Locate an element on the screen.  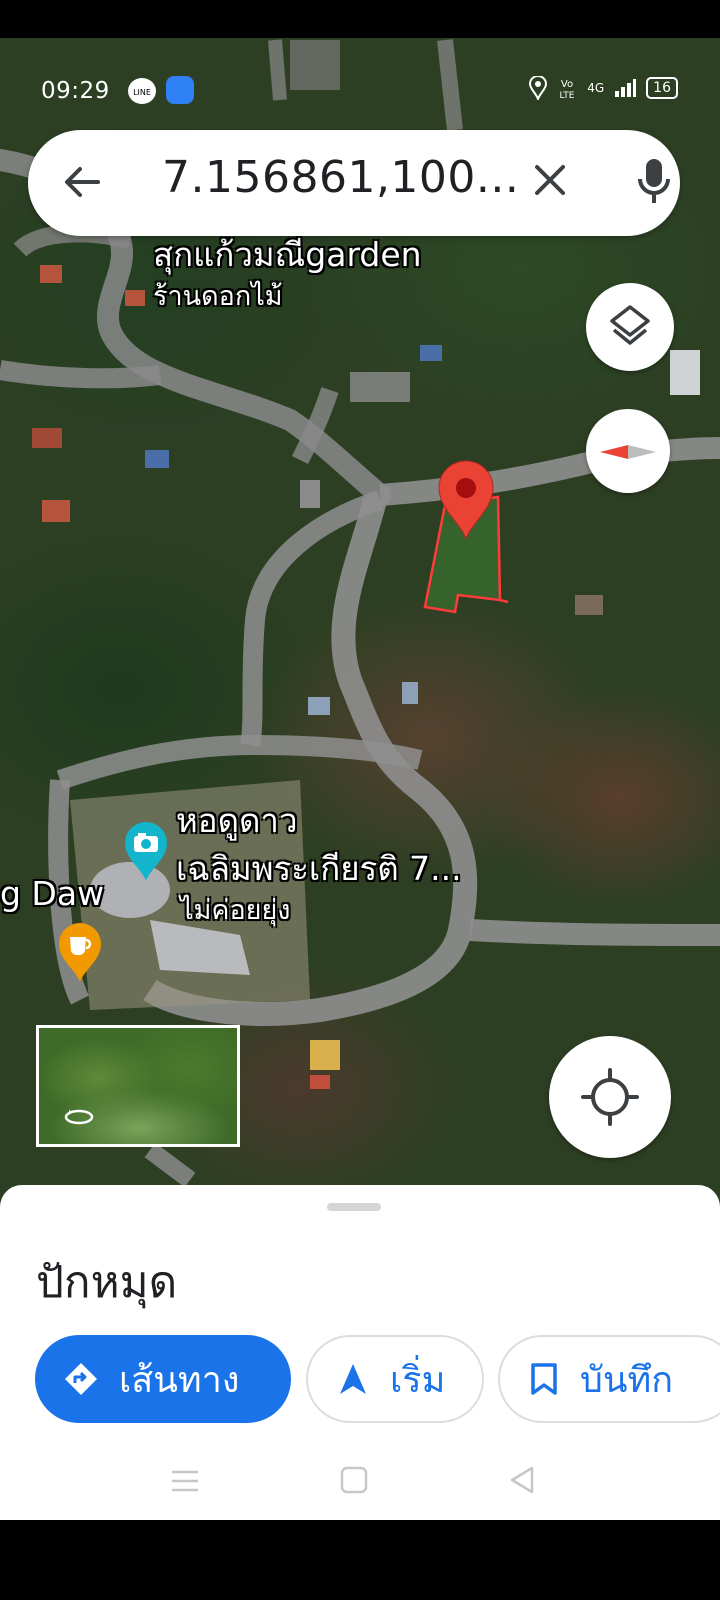
location-status-icon is located at coordinates (538, 88).